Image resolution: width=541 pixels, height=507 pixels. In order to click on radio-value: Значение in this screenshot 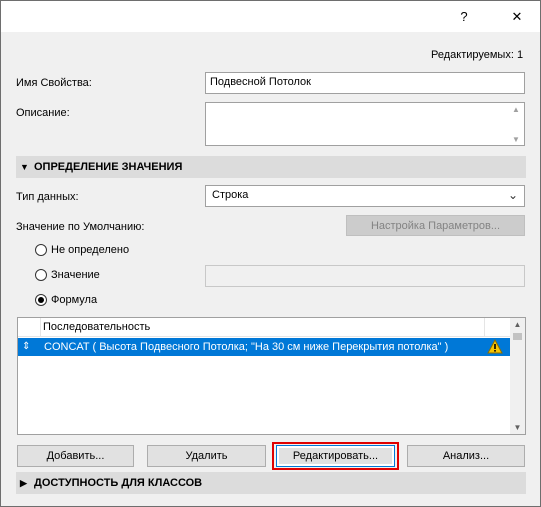, I will do `click(67, 275)`.